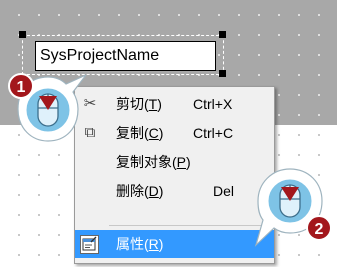 Image resolution: width=337 pixels, height=267 pixels. What do you see at coordinates (89, 244) in the screenshot?
I see `properties-icon` at bounding box center [89, 244].